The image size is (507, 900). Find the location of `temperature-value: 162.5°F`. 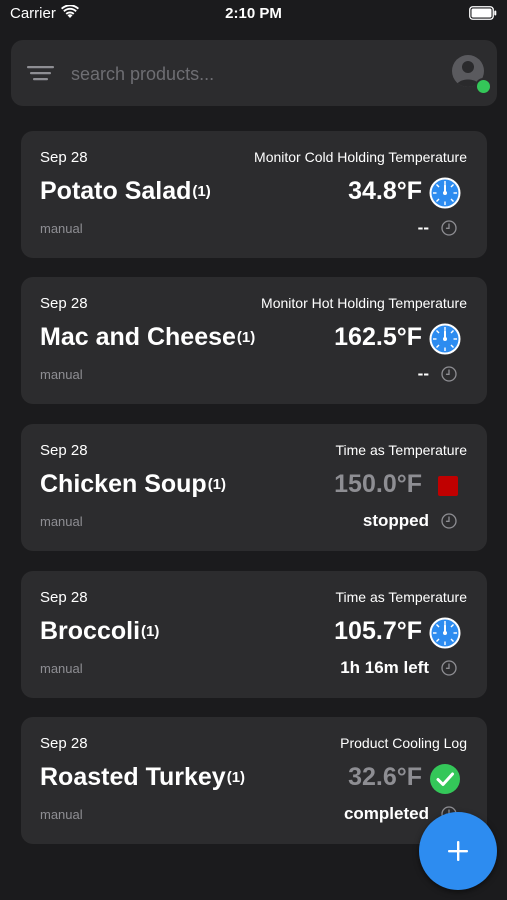

temperature-value: 162.5°F is located at coordinates (378, 337).